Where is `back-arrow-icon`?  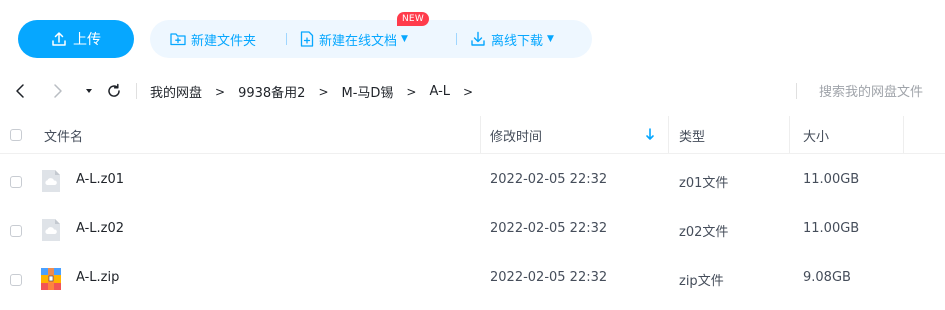
back-arrow-icon is located at coordinates (21, 91).